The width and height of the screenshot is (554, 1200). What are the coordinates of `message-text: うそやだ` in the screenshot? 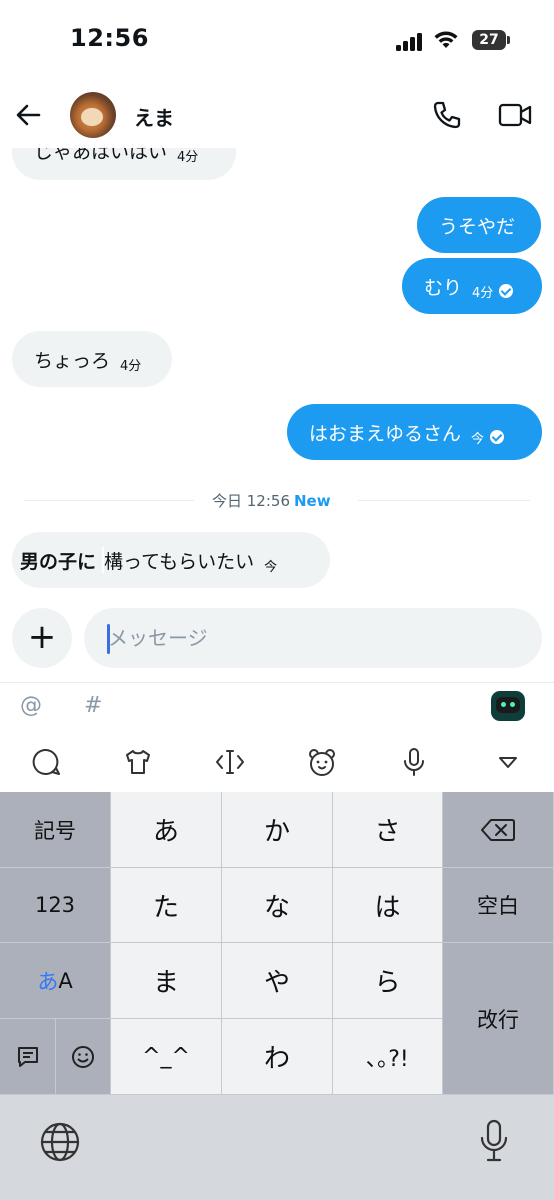 It's located at (477, 226).